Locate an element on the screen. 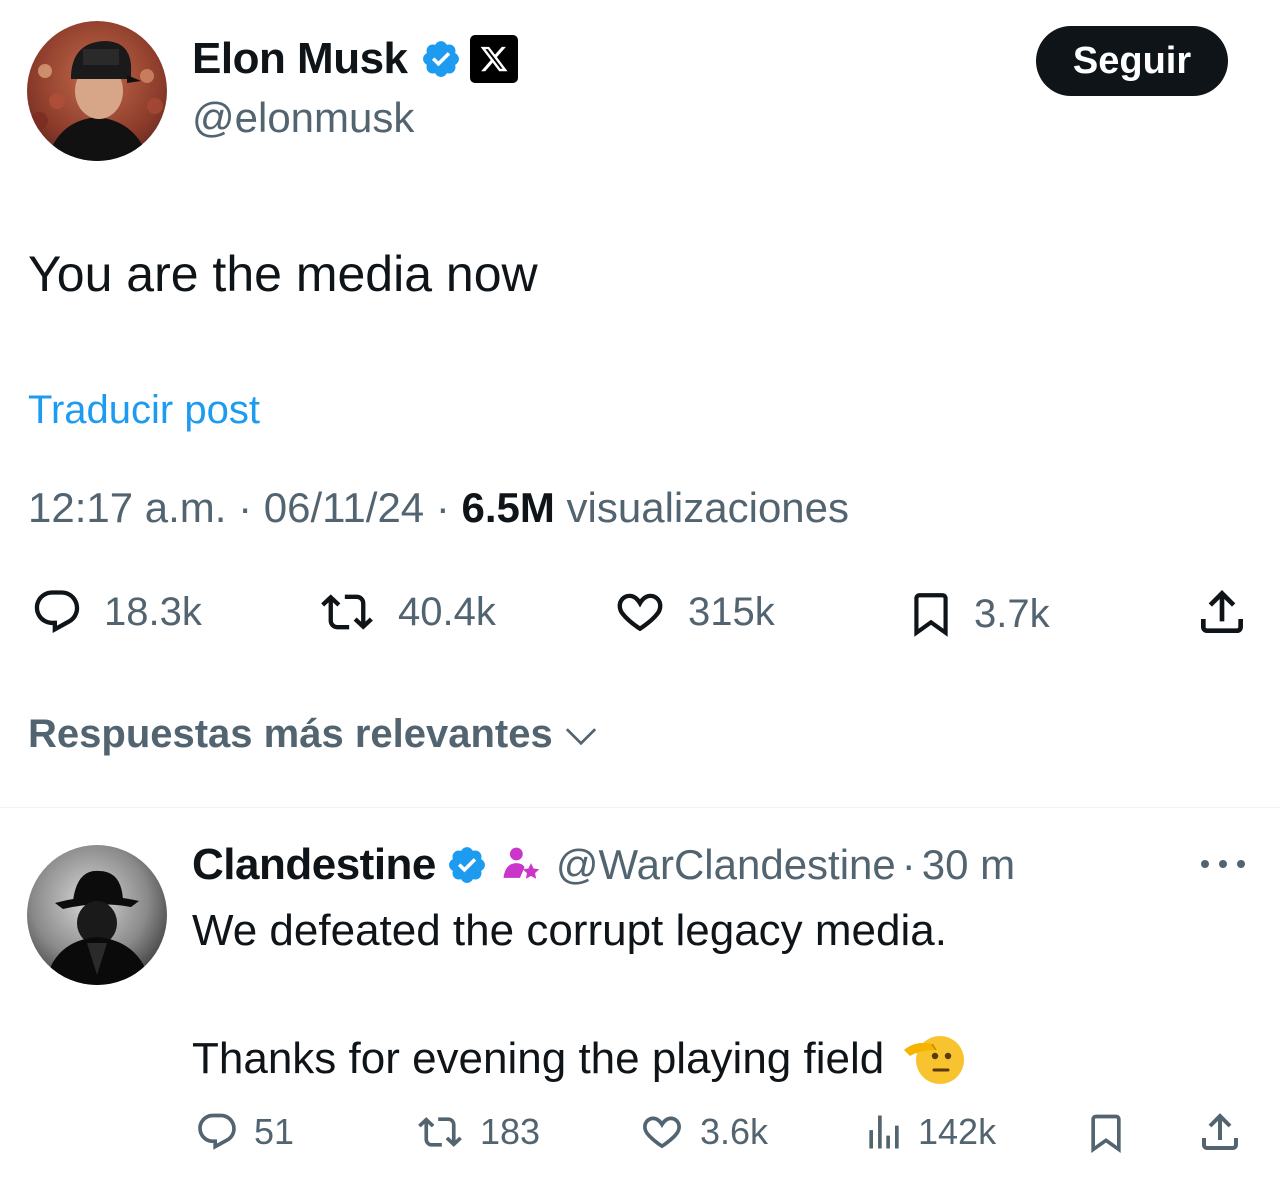  bookmark-button: 3.7k is located at coordinates (978, 614).